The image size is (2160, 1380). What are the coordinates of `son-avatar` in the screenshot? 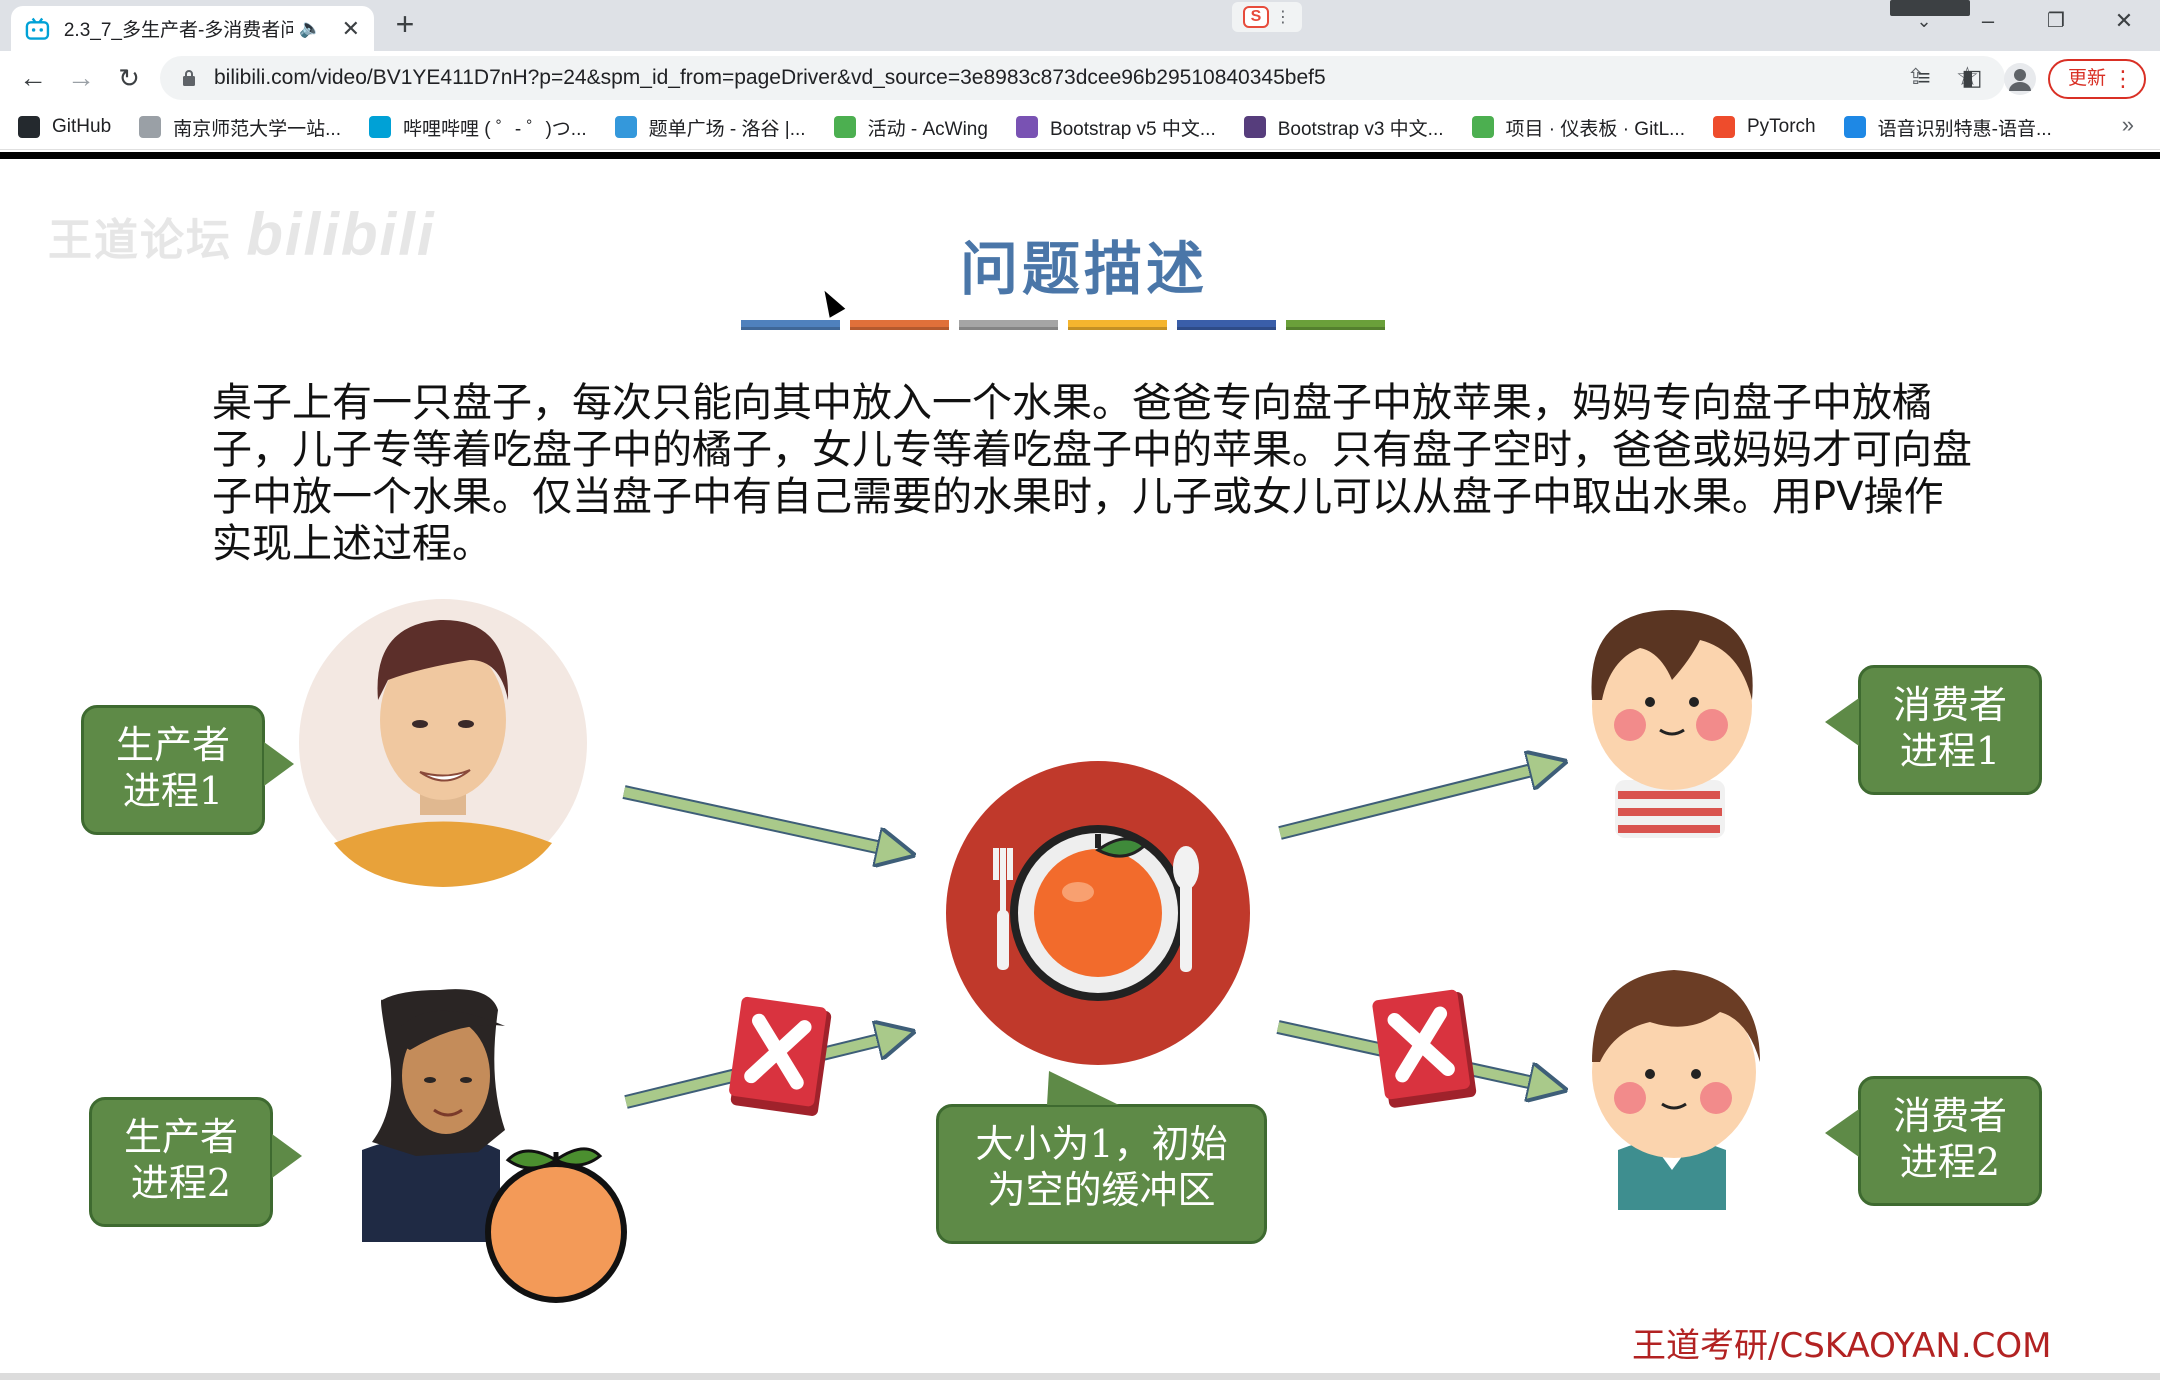 It's located at (1676, 1090).